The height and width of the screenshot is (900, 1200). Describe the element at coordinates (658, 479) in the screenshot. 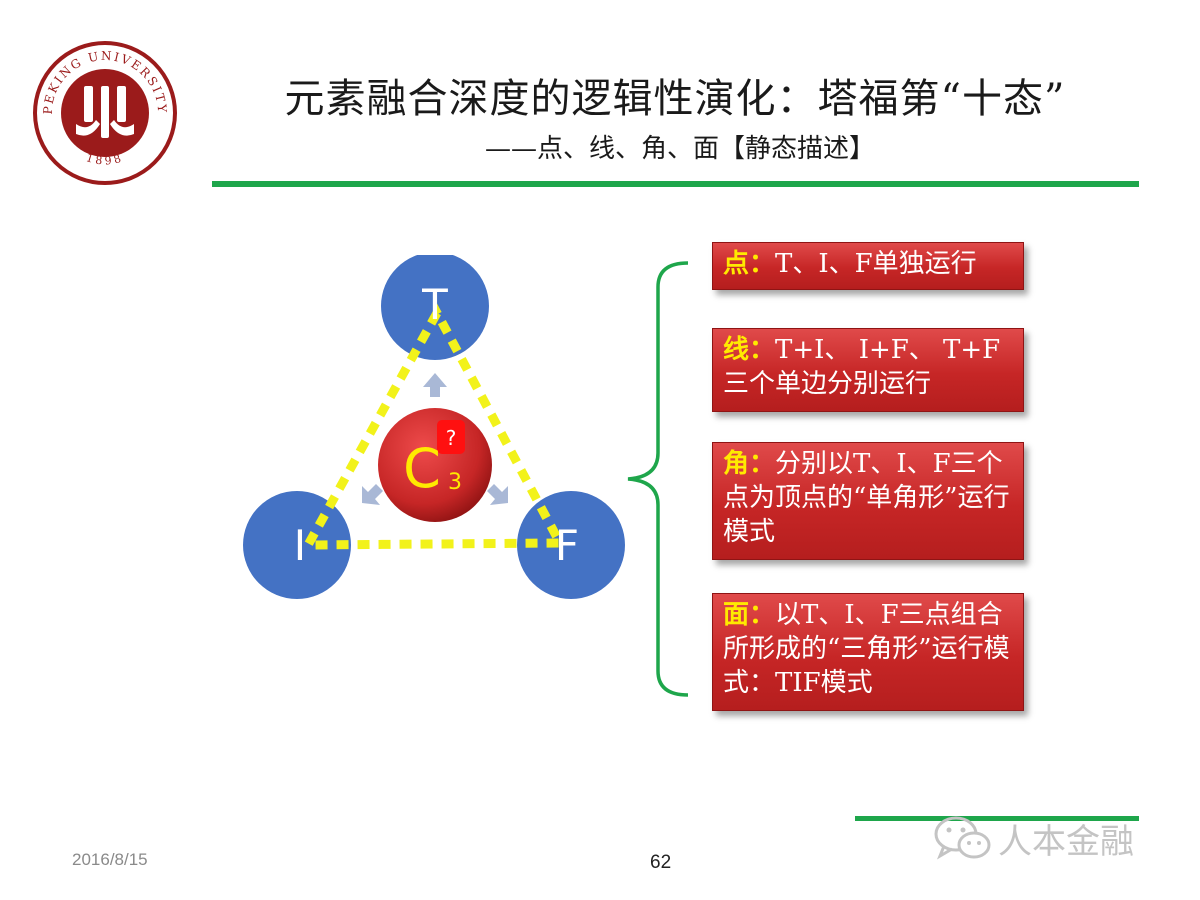

I see `curly-brace` at that location.